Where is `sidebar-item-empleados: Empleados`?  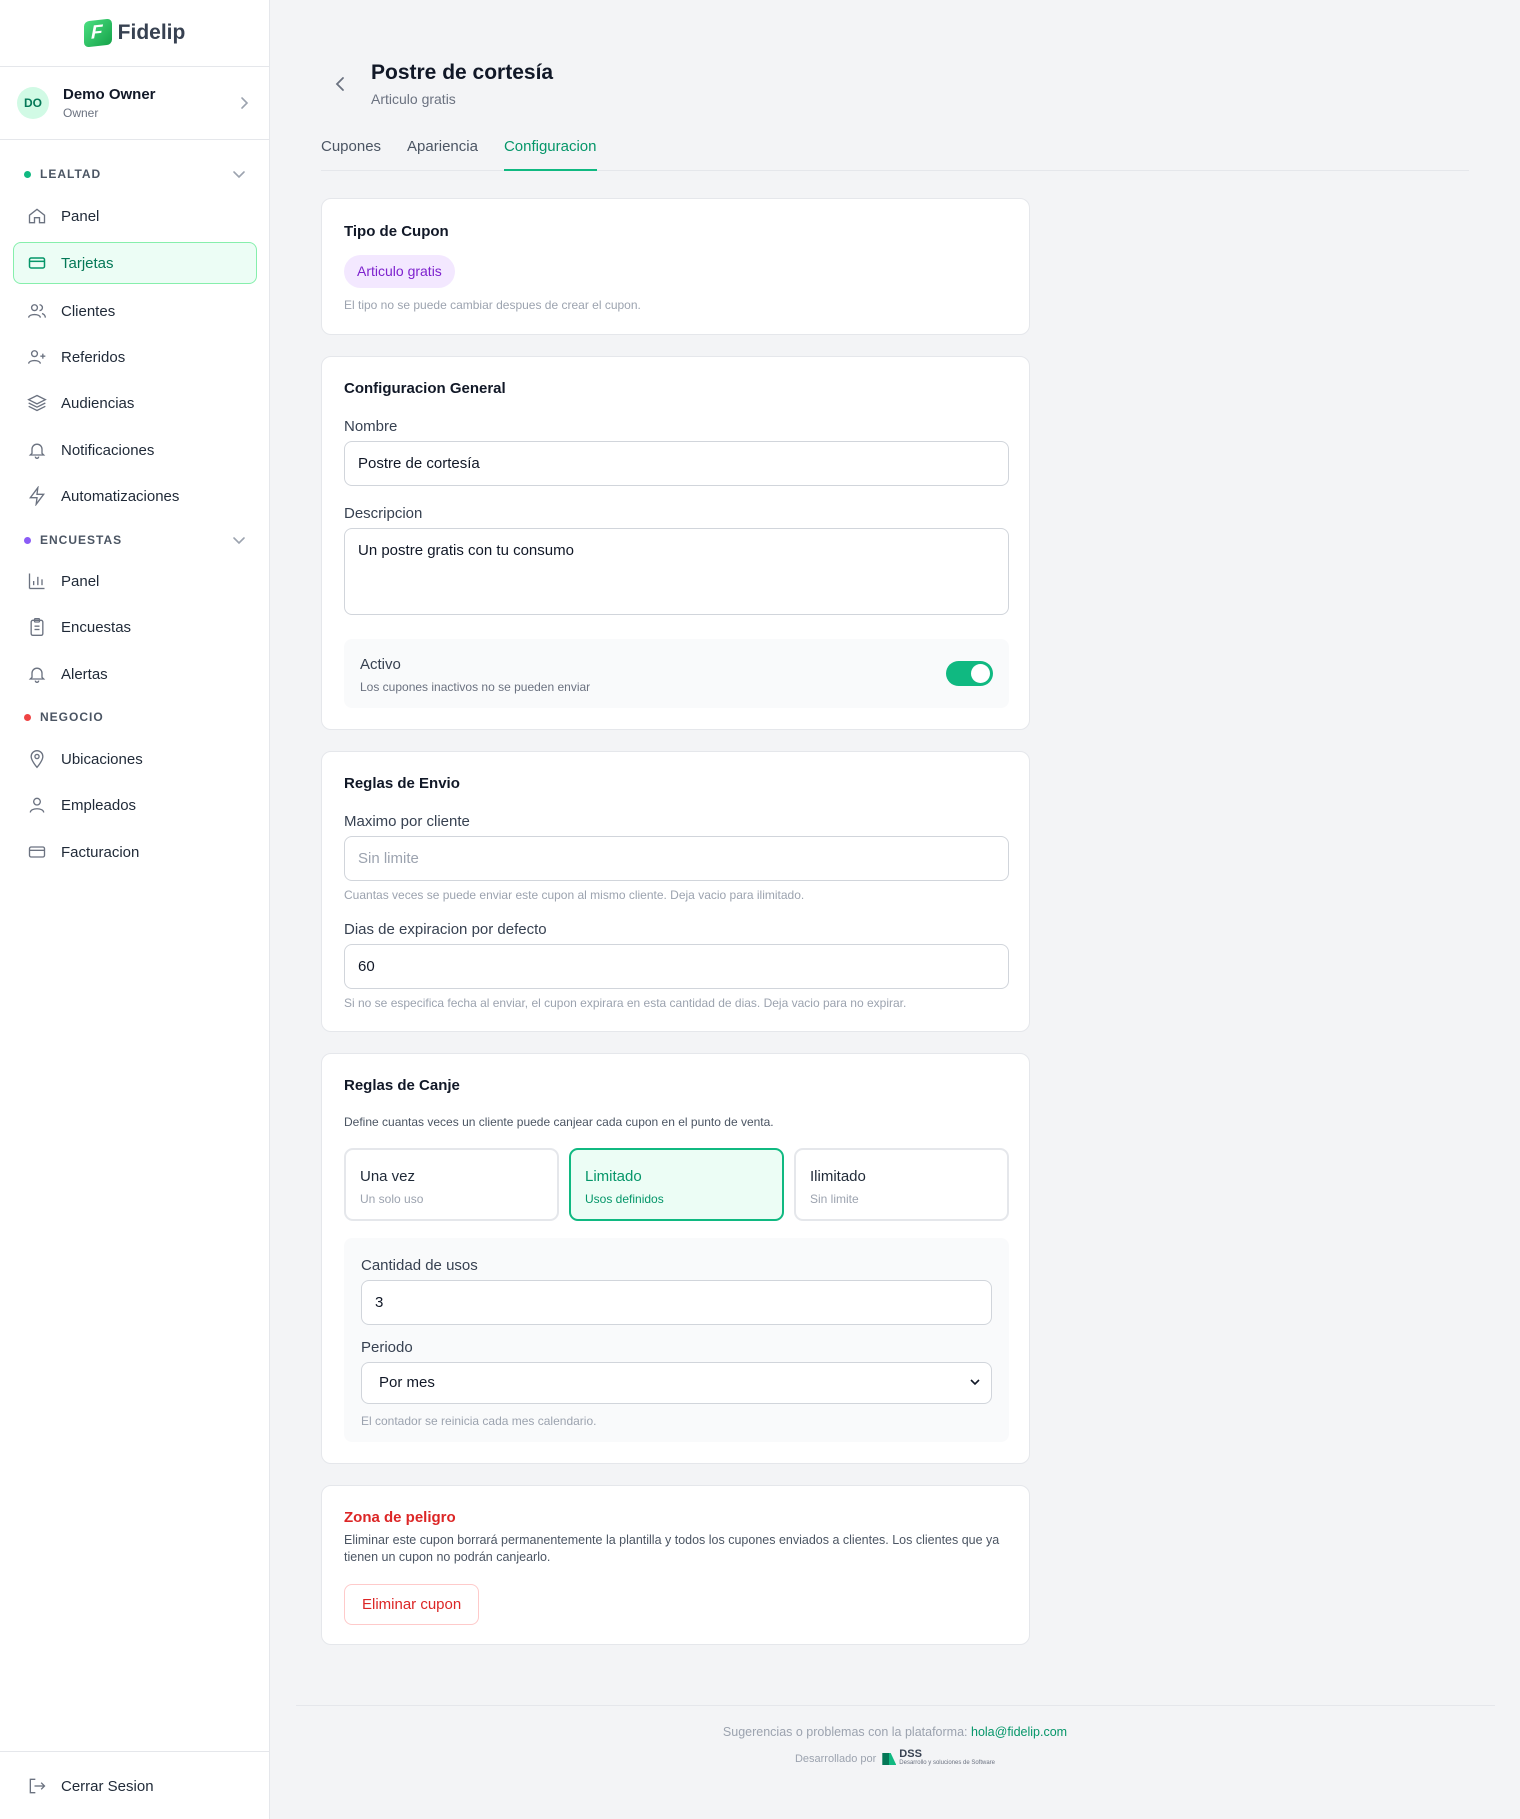 sidebar-item-empleados: Empleados is located at coordinates (135, 805).